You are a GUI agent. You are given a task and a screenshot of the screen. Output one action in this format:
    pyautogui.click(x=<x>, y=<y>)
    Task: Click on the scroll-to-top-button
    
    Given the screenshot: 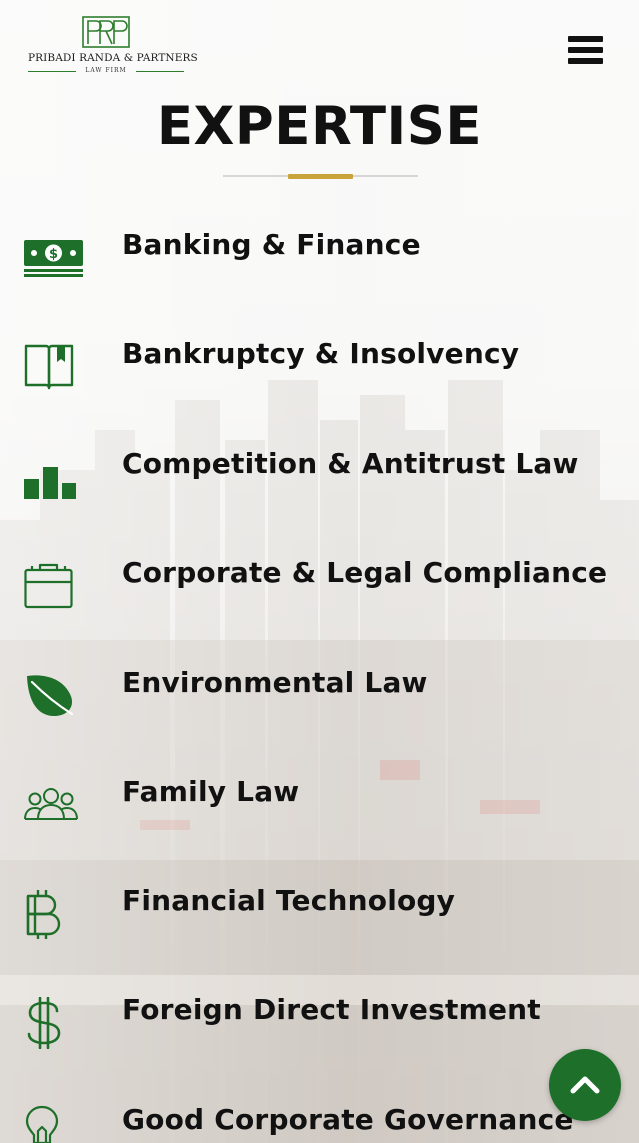 What is the action you would take?
    pyautogui.click(x=585, y=1085)
    